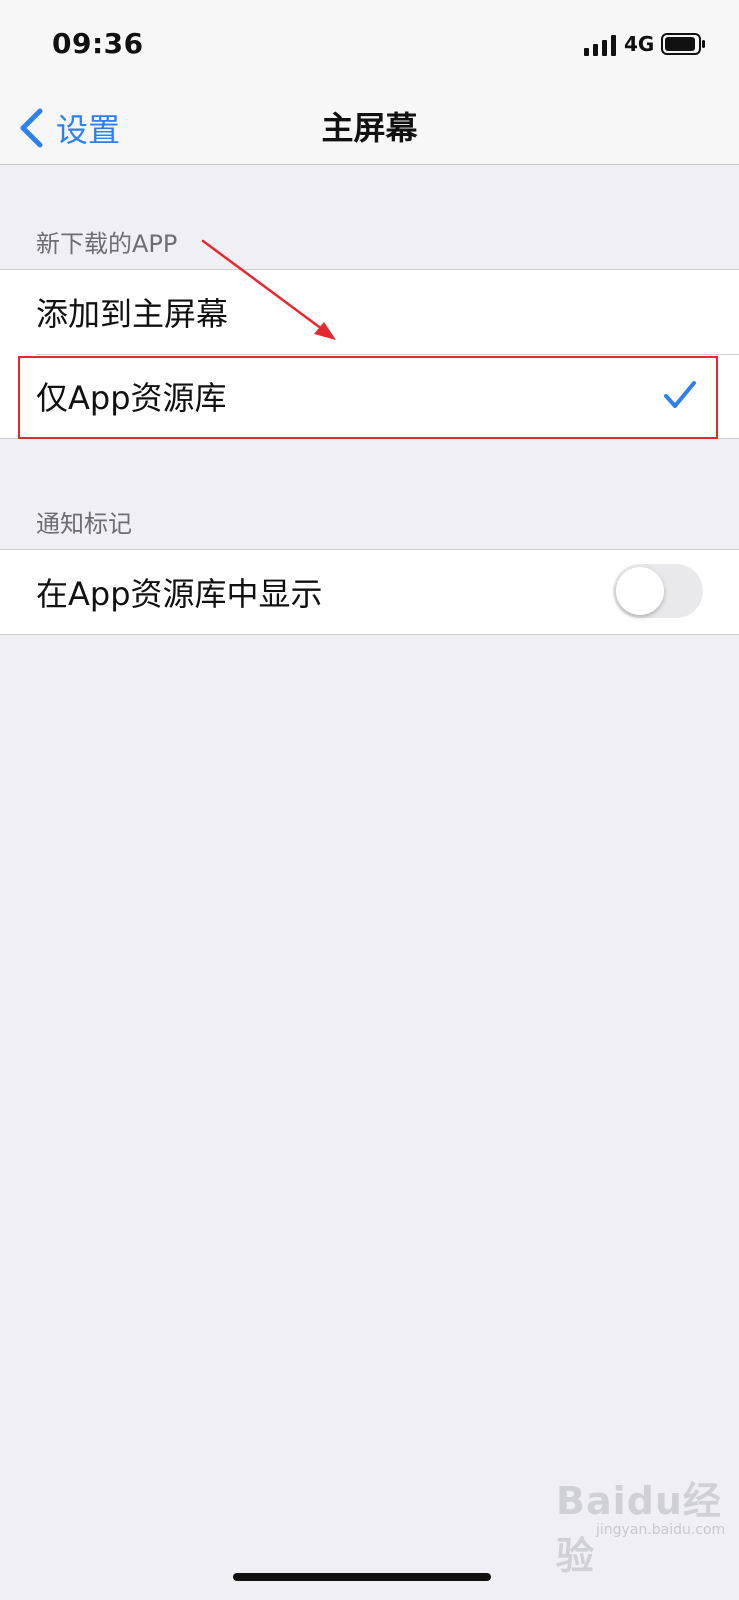  What do you see at coordinates (369, 46) in the screenshot?
I see `status-bar: 09:36 4G` at bounding box center [369, 46].